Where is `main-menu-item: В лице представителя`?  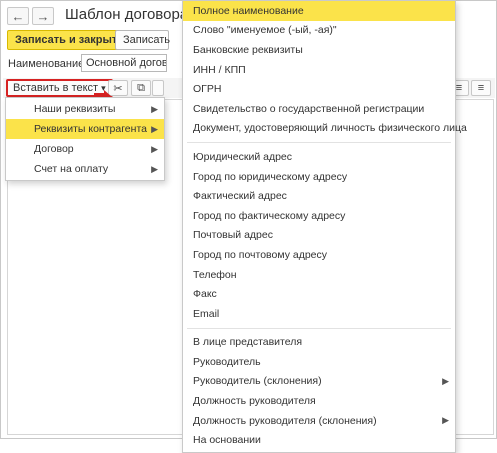 main-menu-item: В лице представителя is located at coordinates (319, 343).